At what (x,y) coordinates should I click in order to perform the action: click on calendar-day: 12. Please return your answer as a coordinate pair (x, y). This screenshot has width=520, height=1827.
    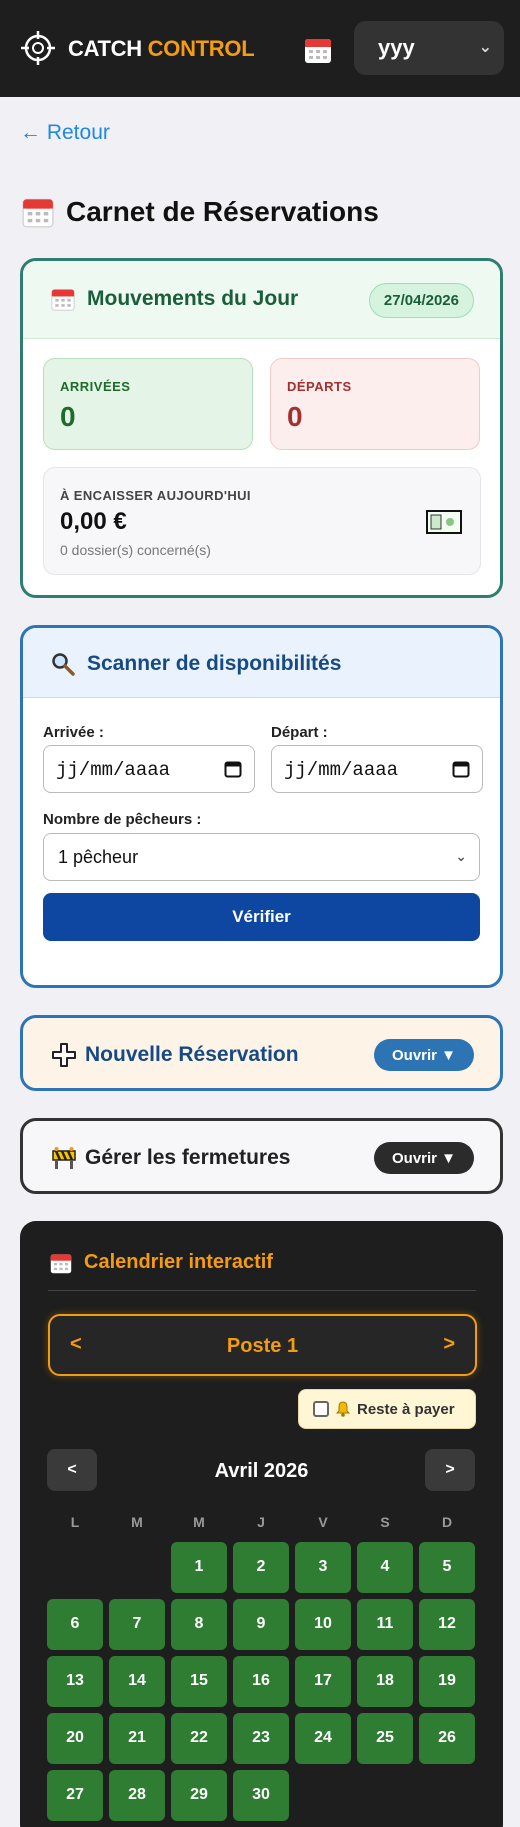
    Looking at the image, I should click on (447, 1624).